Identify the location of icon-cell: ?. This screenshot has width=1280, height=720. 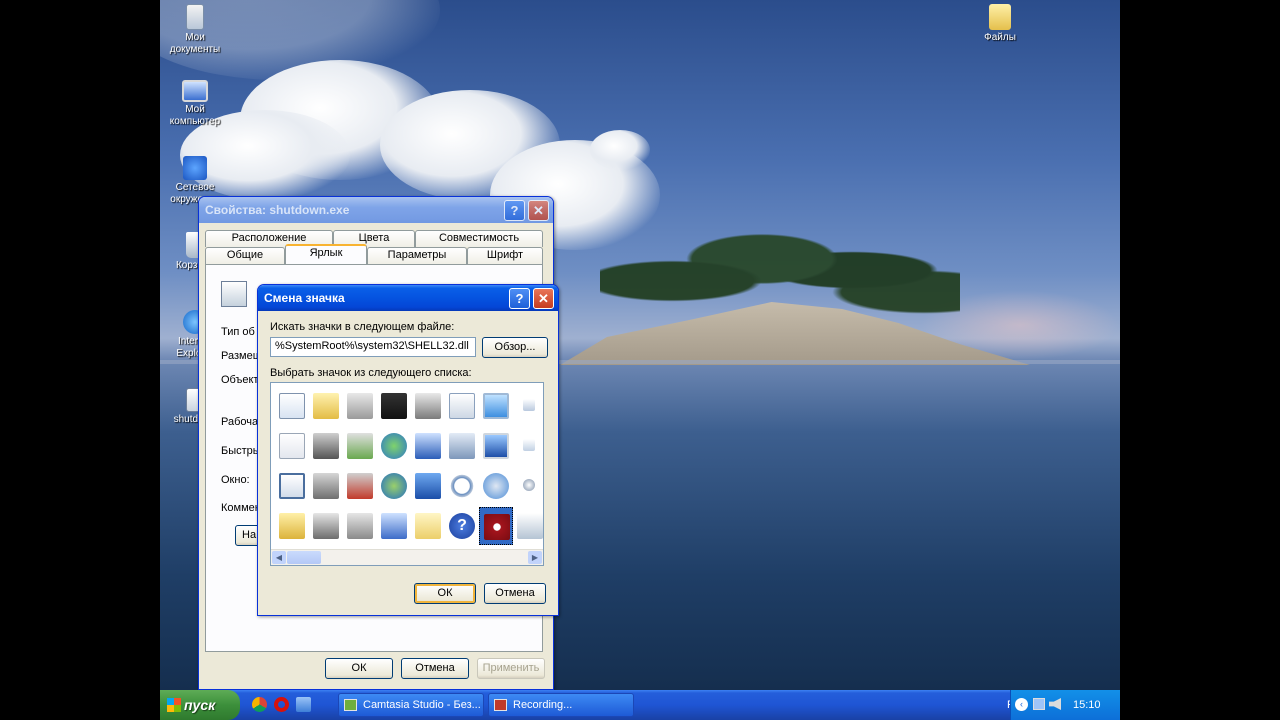
(462, 526).